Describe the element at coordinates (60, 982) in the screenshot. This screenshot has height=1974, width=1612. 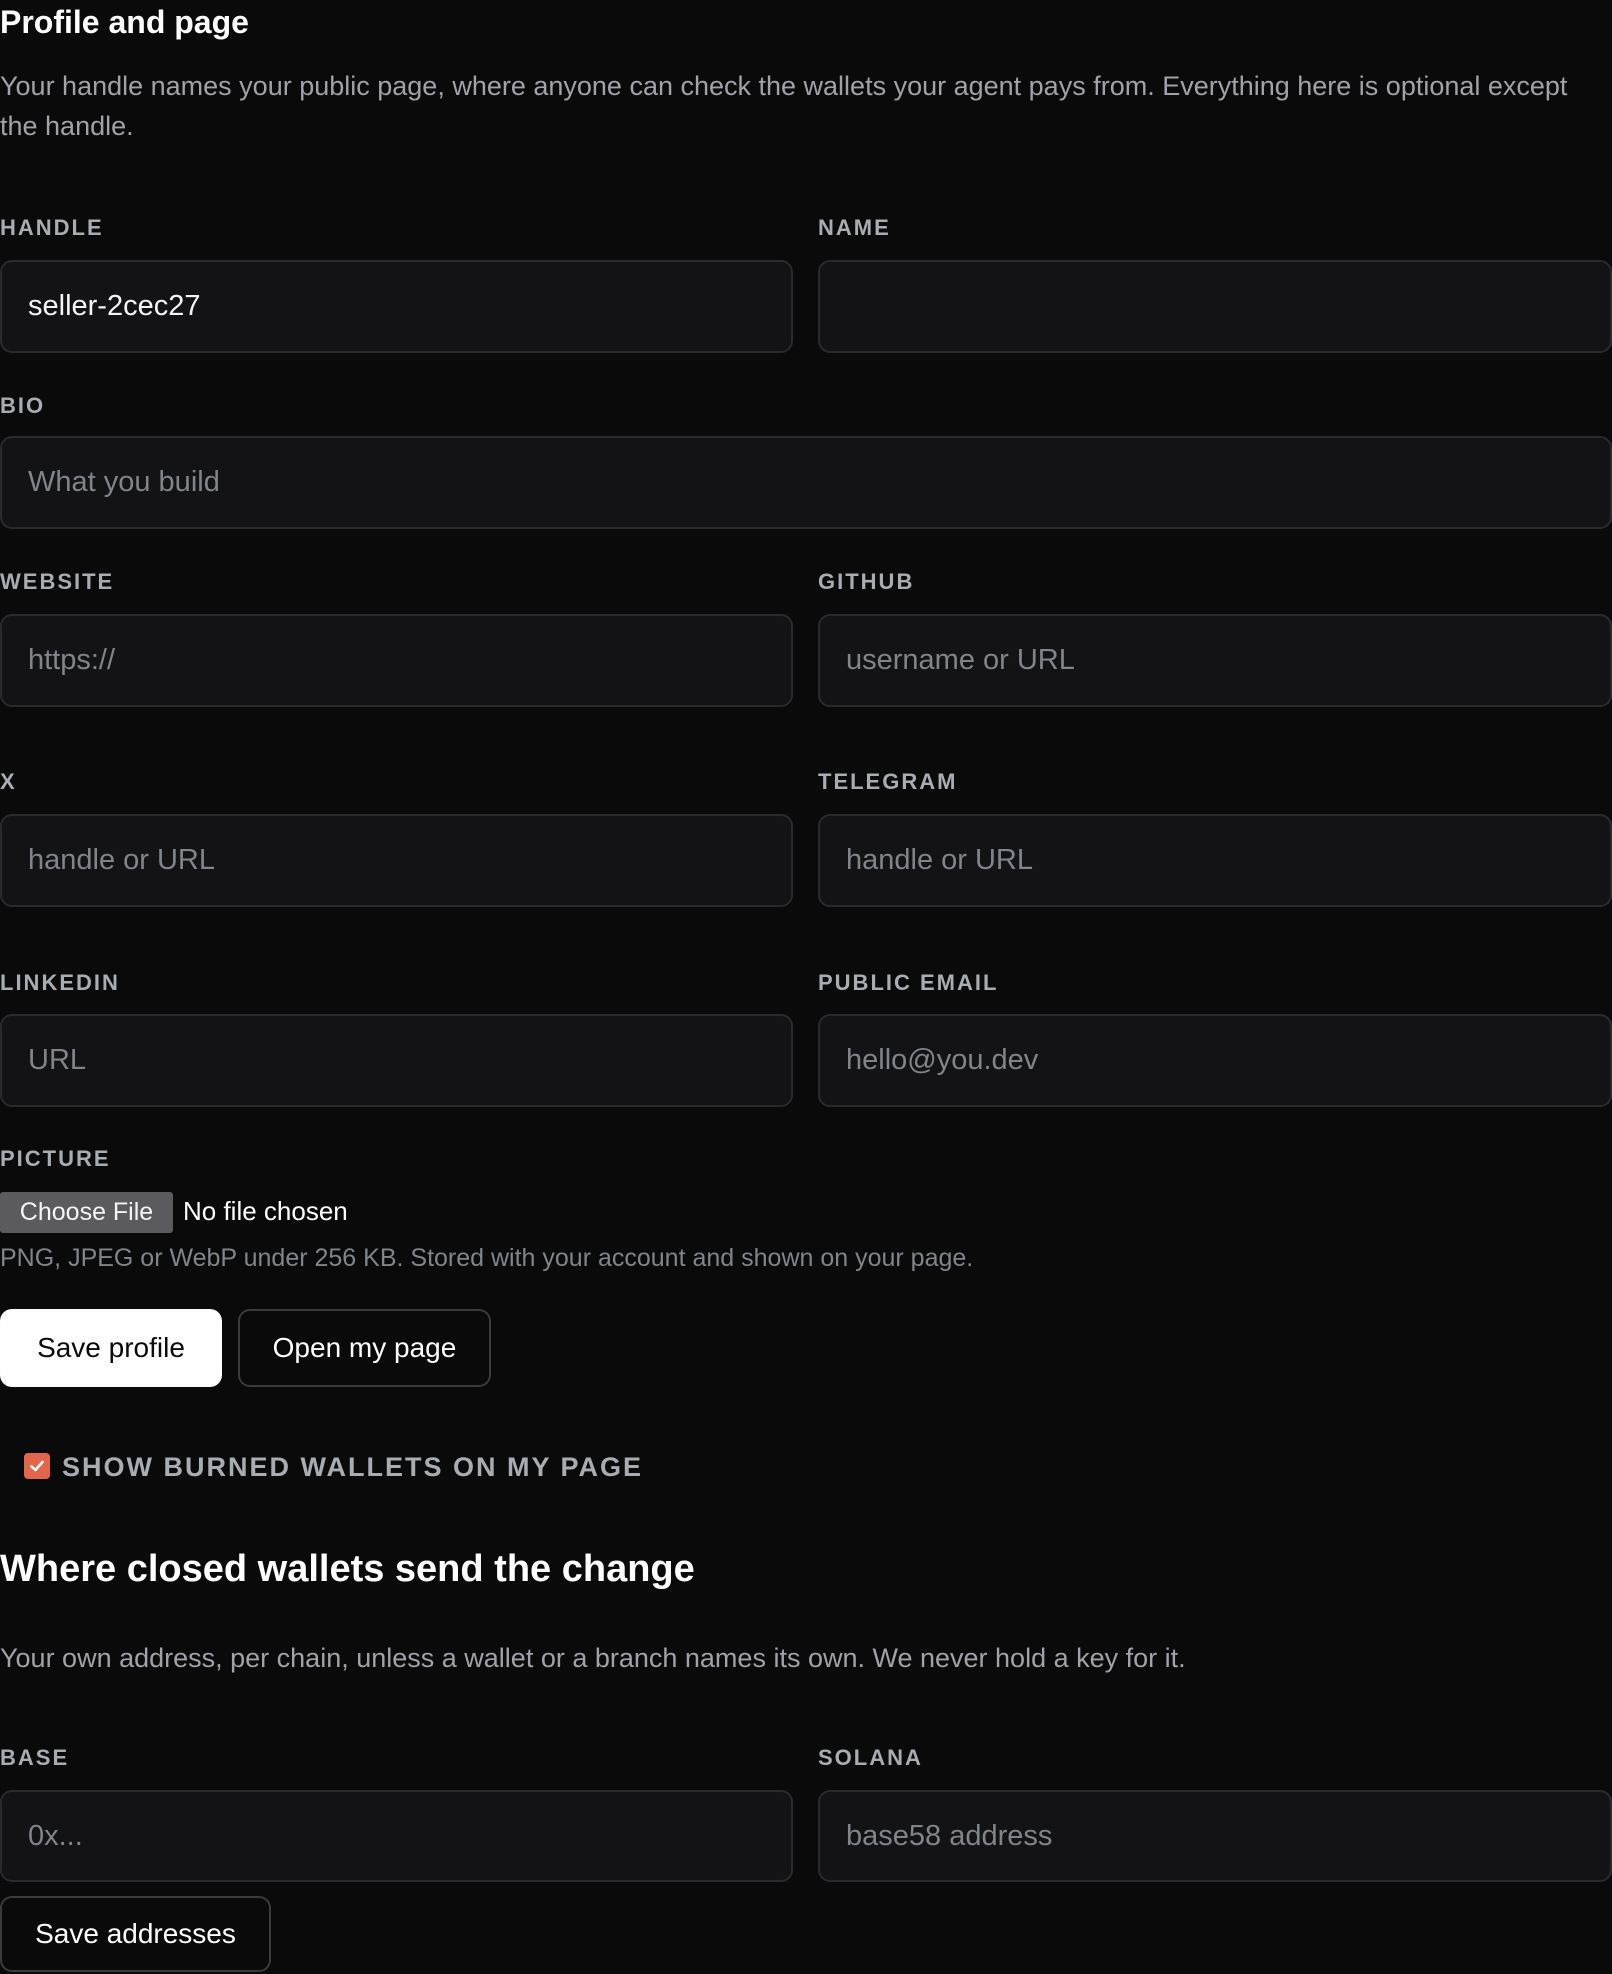
I see `linkedin-label: LINKEDIN` at that location.